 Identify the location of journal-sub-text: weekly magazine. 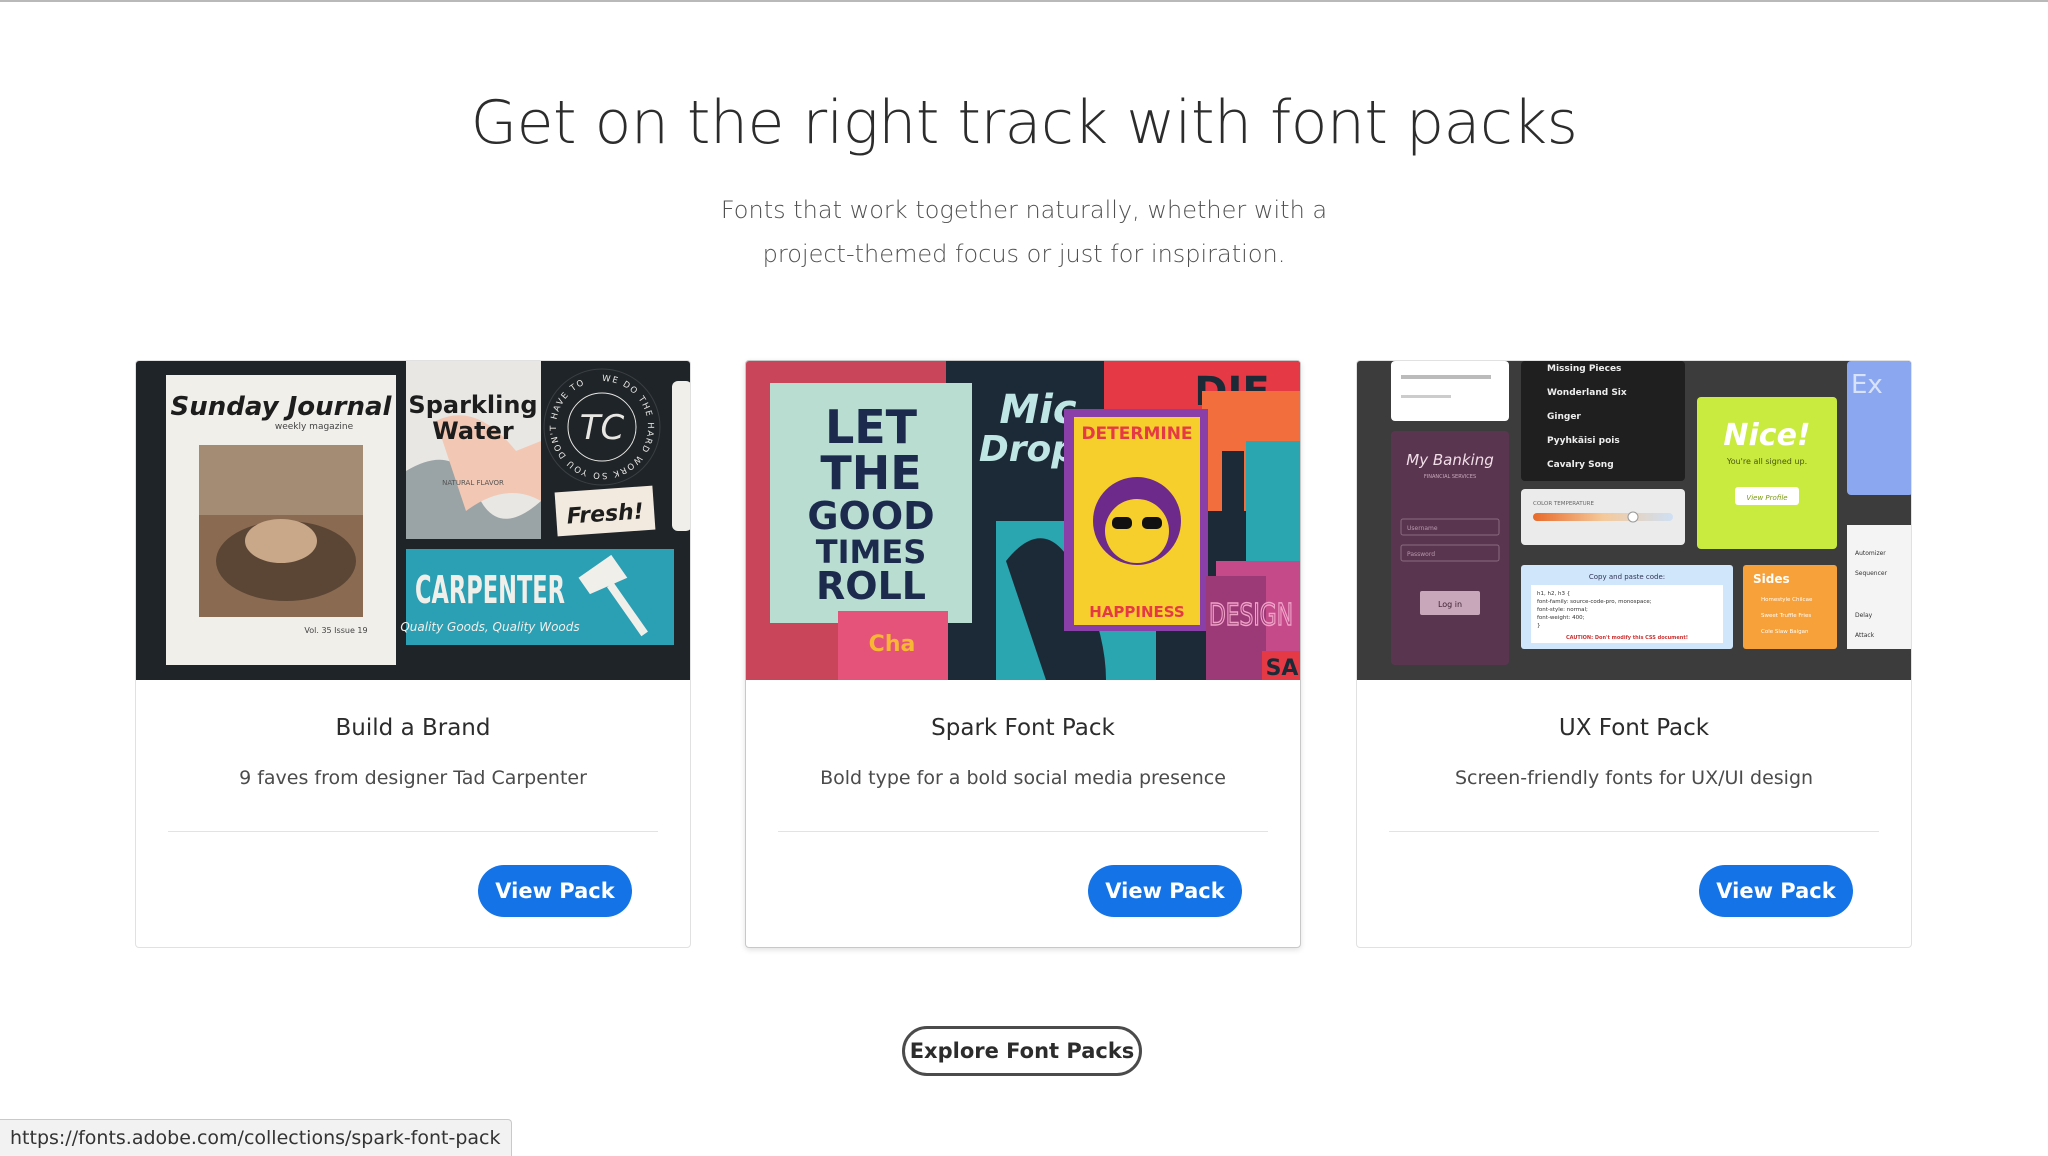
(314, 427).